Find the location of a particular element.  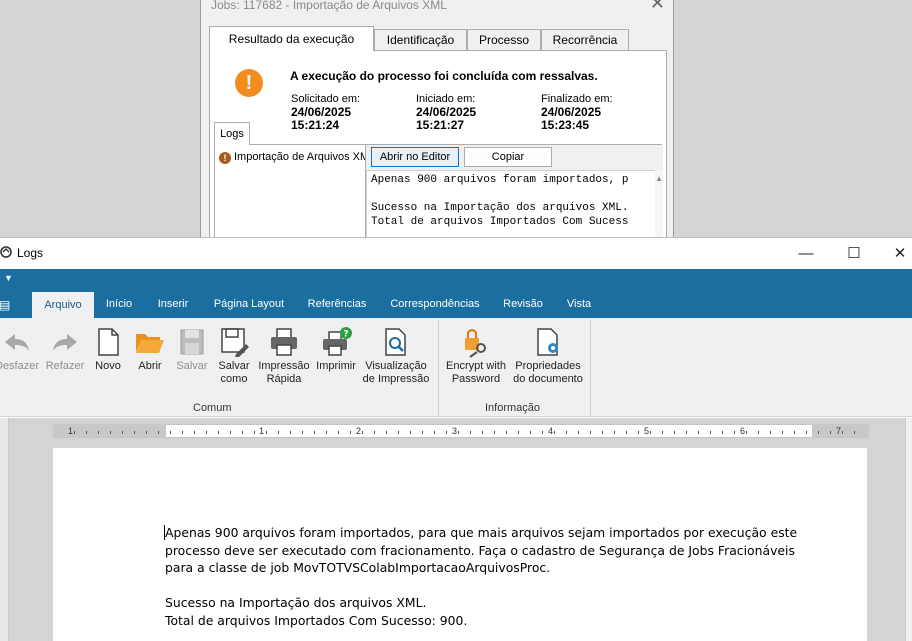

open-label: Abrir is located at coordinates (150, 366).